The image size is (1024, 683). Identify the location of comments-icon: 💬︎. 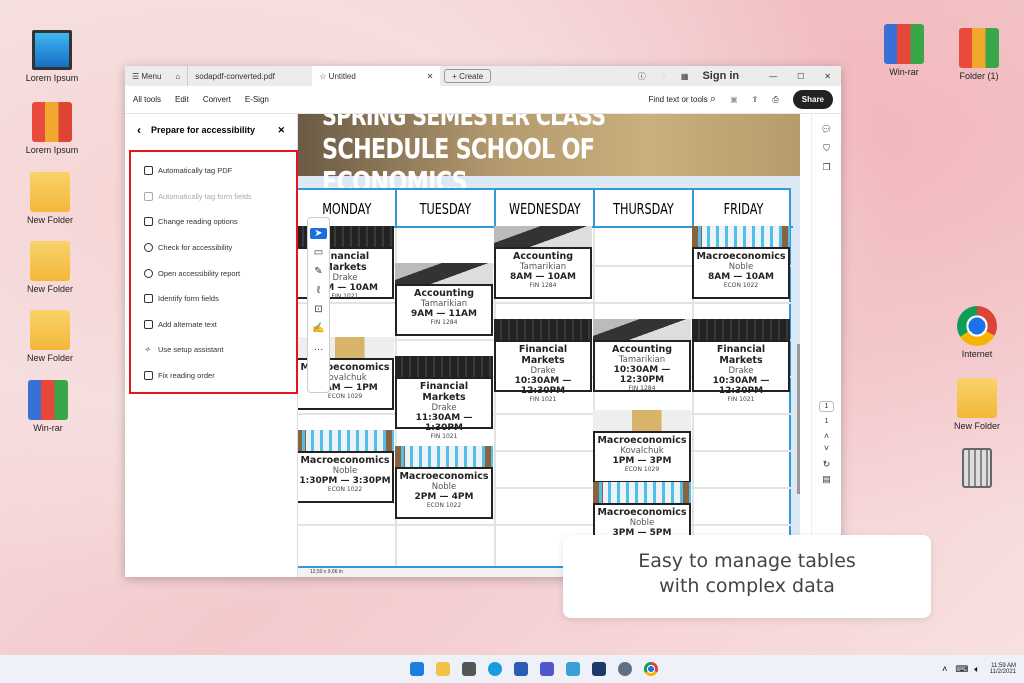
(826, 129).